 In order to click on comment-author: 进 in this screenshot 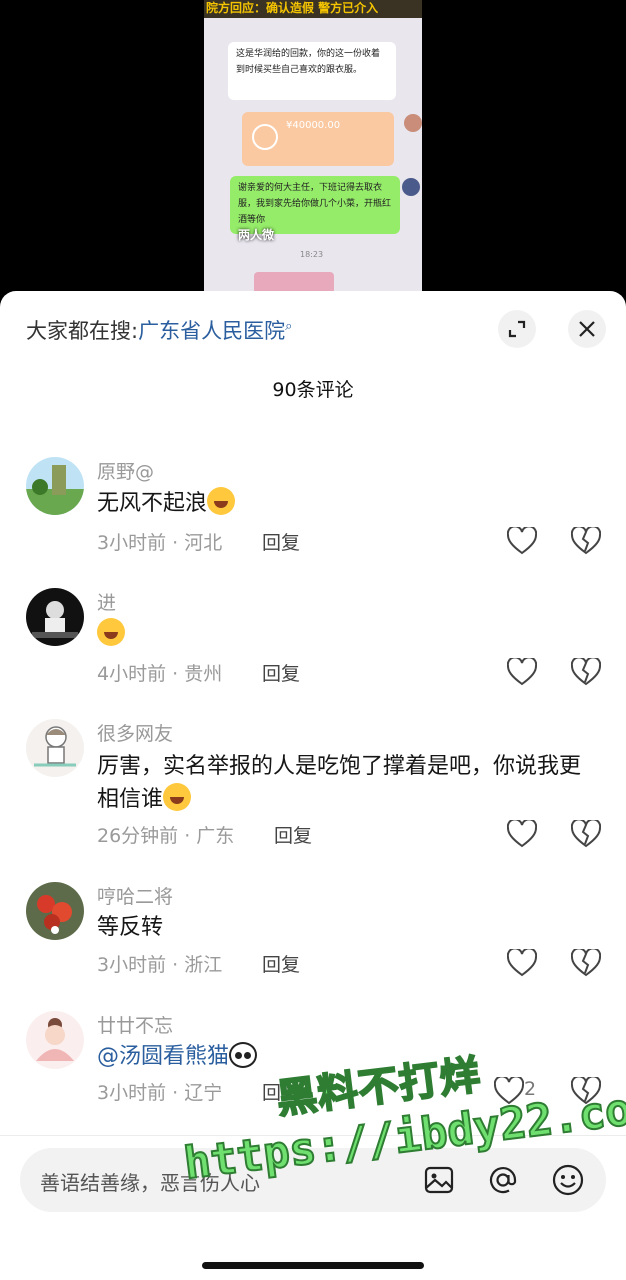, I will do `click(106, 601)`.